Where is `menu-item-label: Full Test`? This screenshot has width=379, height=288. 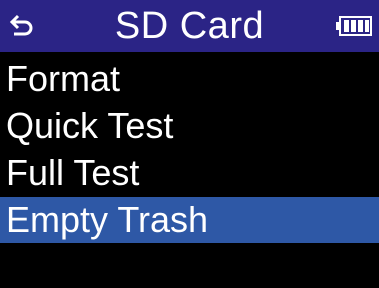
menu-item-label: Full Test is located at coordinates (73, 172).